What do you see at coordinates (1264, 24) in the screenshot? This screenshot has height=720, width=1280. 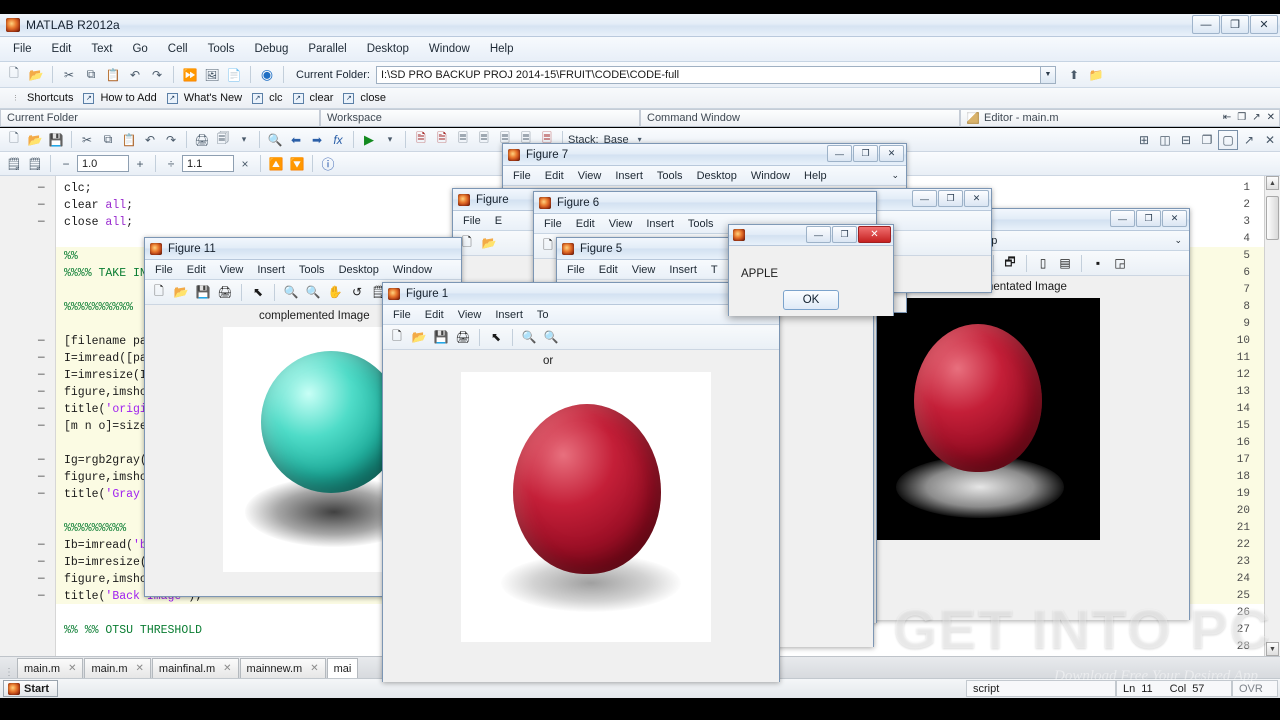 I see `close-button: ✕` at bounding box center [1264, 24].